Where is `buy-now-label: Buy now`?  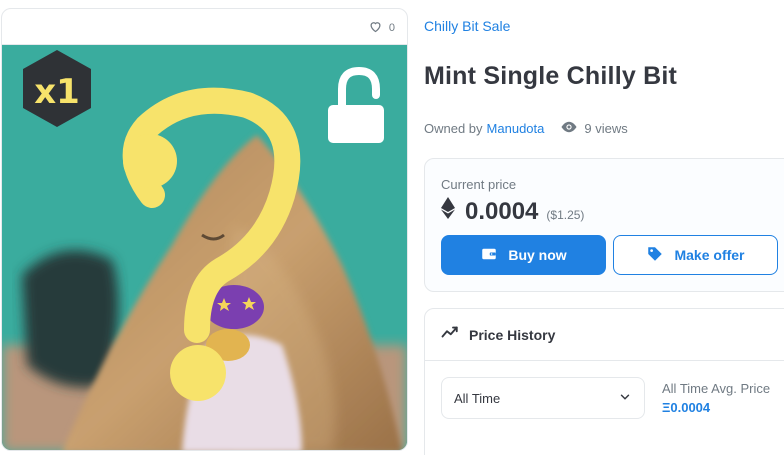
buy-now-label: Buy now is located at coordinates (537, 255).